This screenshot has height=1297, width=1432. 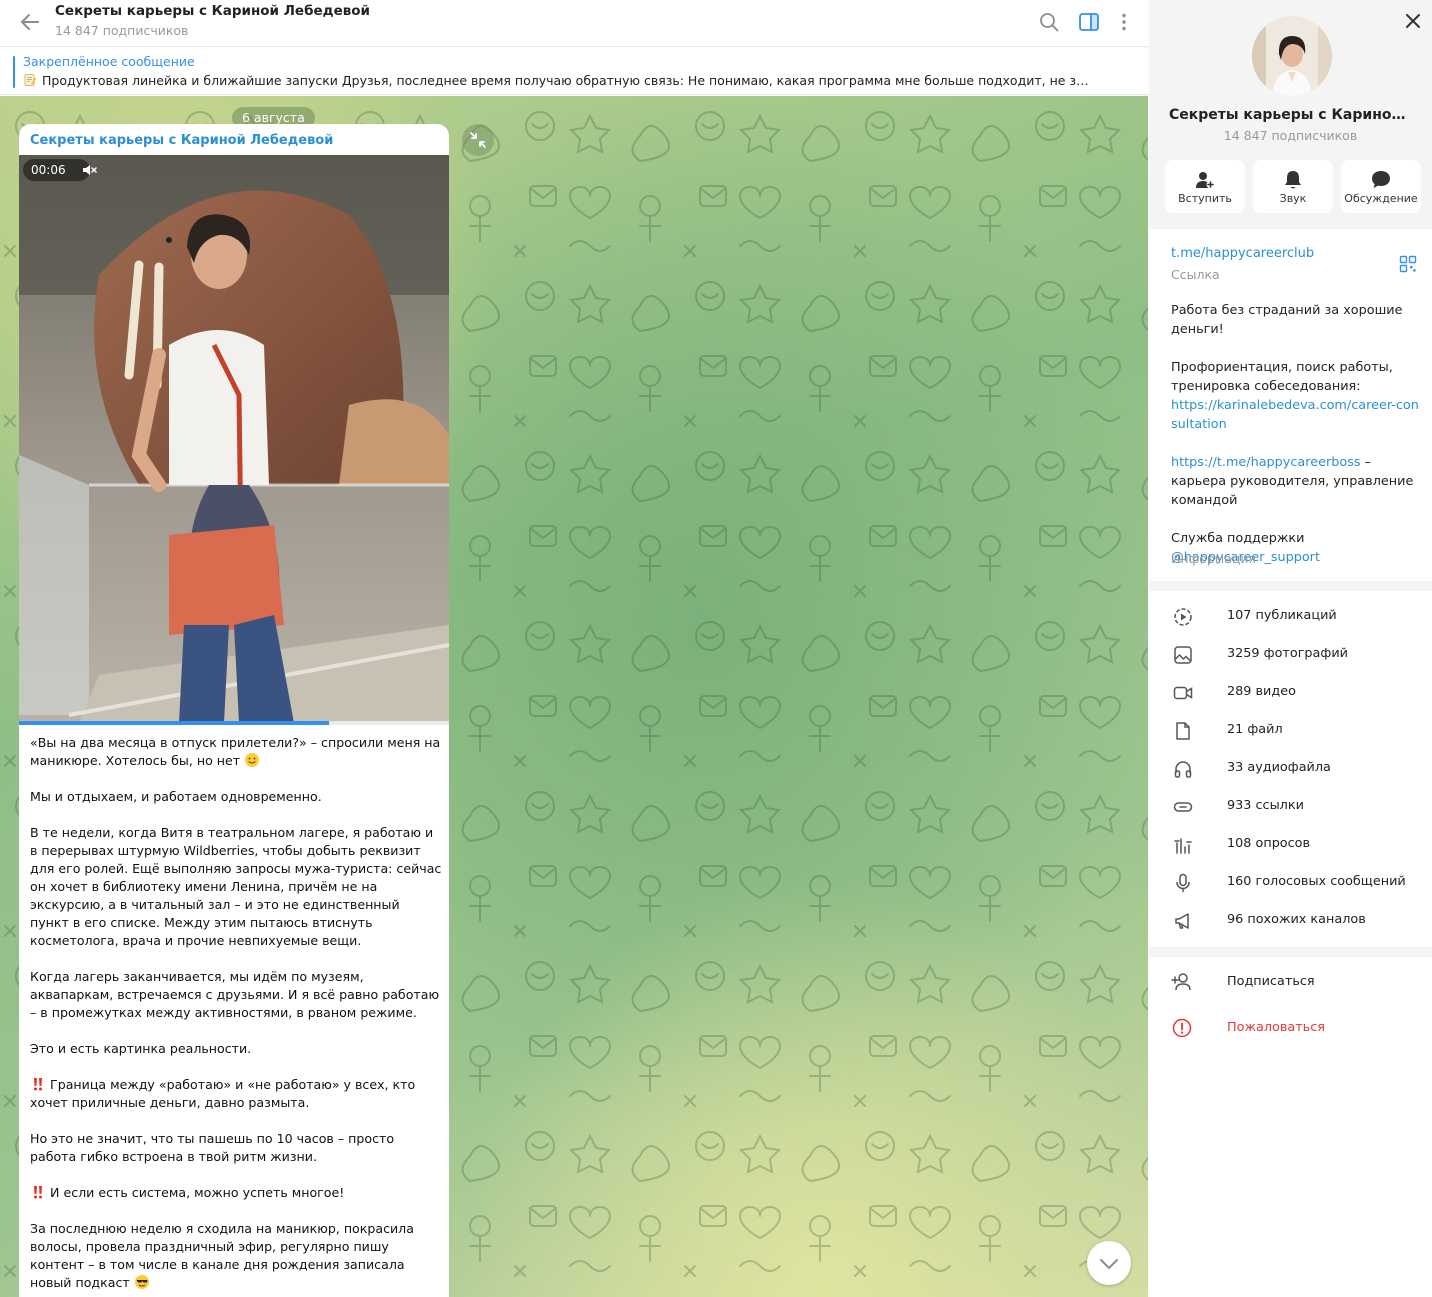 What do you see at coordinates (1316, 881) in the screenshot?
I see `media-label: 160 голосовых сообщений` at bounding box center [1316, 881].